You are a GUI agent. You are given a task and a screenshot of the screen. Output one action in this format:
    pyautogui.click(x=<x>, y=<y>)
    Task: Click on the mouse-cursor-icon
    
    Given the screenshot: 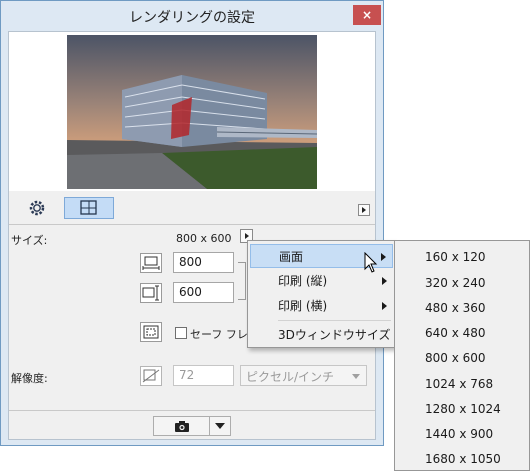 What is the action you would take?
    pyautogui.click(x=371, y=262)
    